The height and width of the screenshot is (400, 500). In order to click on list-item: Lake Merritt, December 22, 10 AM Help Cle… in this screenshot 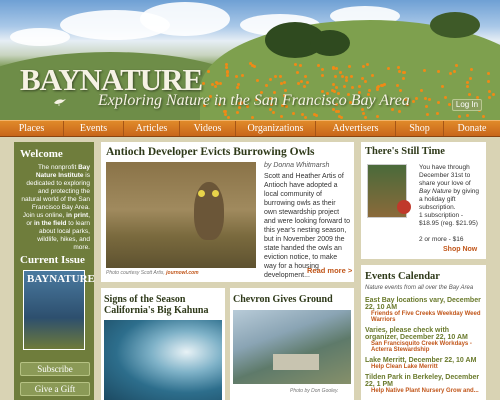, I will do `click(424, 363)`.